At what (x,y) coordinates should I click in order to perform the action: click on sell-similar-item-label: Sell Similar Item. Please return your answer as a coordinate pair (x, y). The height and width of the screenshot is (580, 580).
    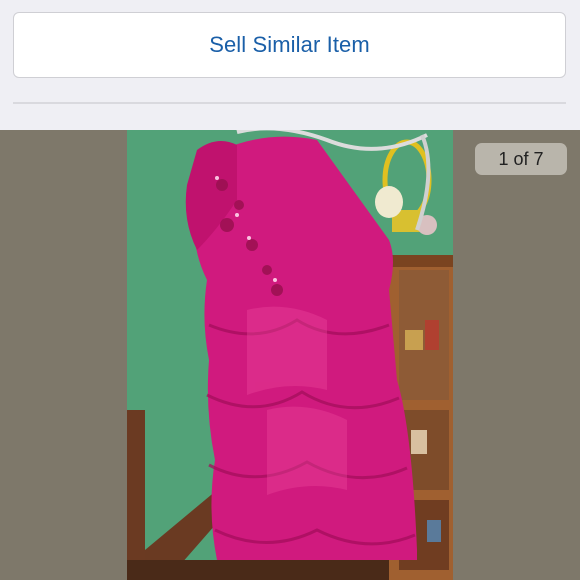
    Looking at the image, I should click on (289, 44).